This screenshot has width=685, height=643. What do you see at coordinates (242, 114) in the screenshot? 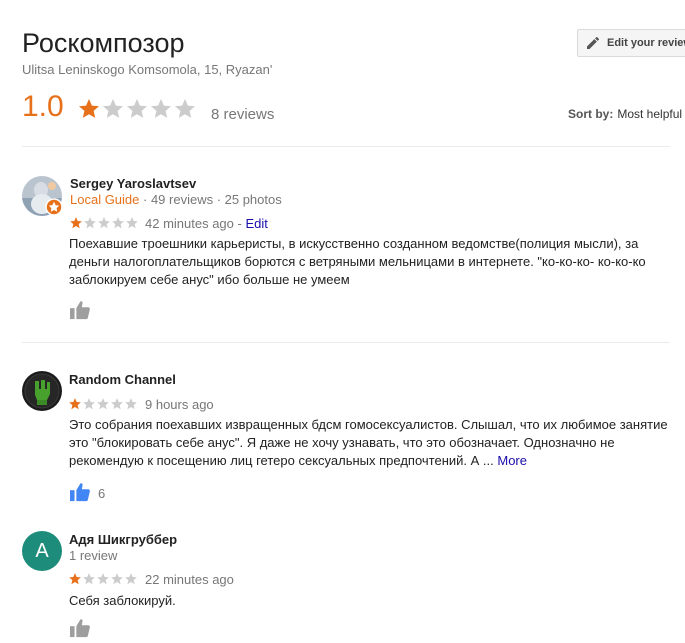
I see `review-count: 8 reviews` at bounding box center [242, 114].